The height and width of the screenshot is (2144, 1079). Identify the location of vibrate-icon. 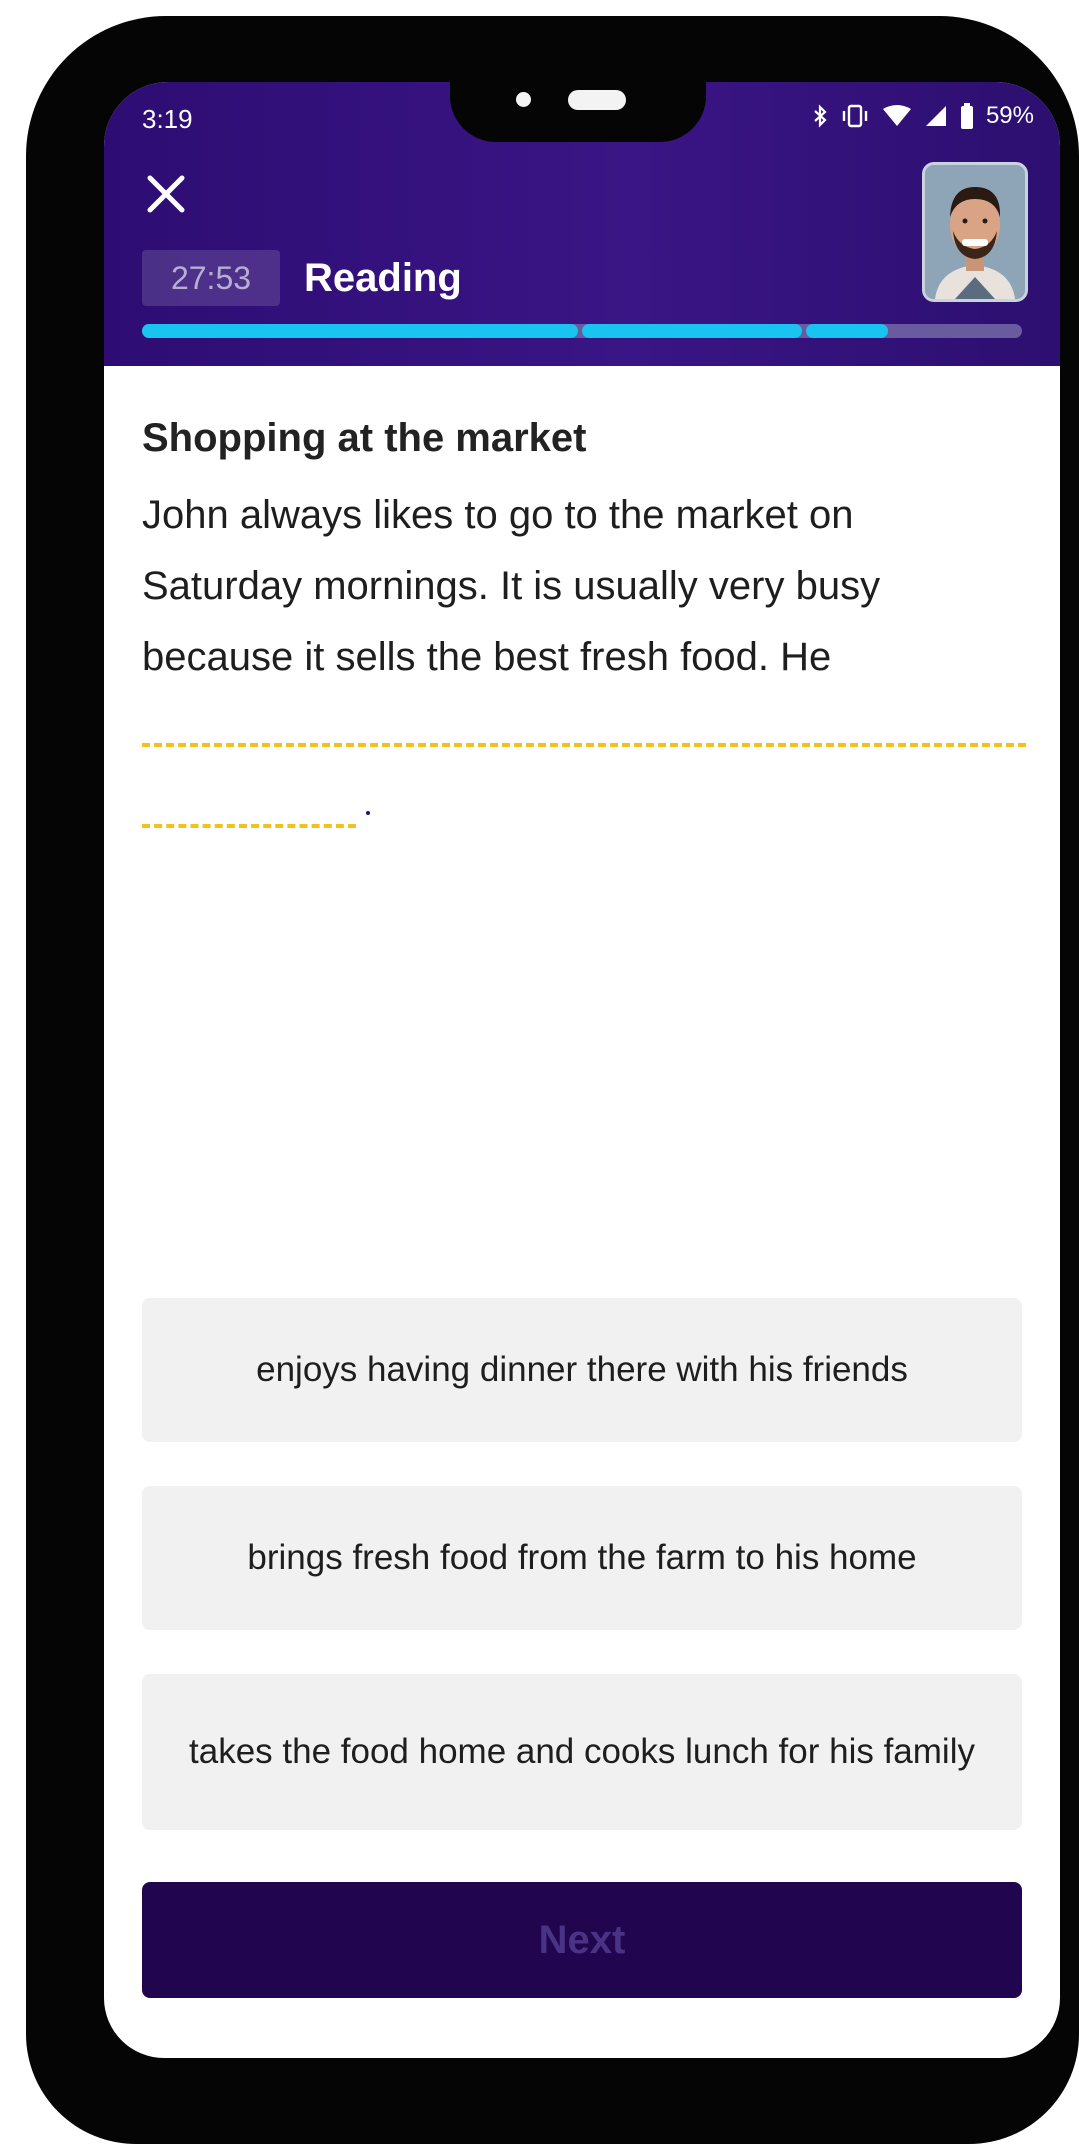
(855, 116).